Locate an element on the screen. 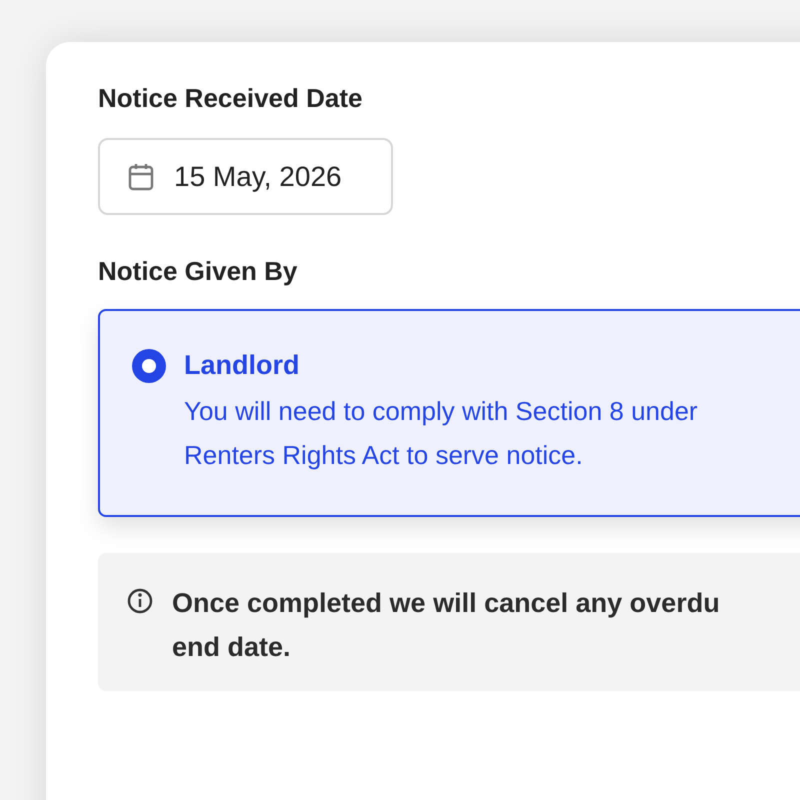 The width and height of the screenshot is (800, 800). info-text: Once completed we will cancel any overdu end date. is located at coordinates (446, 625).